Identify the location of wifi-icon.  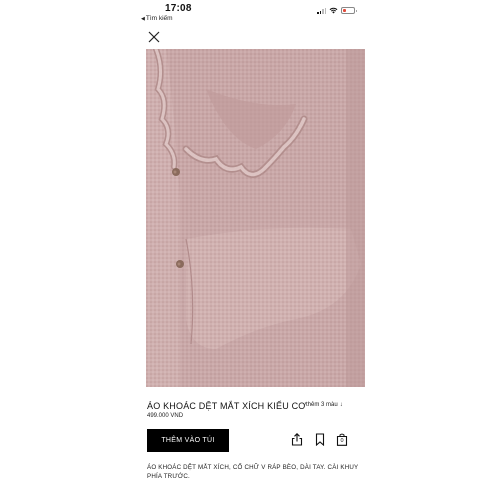
(333, 10).